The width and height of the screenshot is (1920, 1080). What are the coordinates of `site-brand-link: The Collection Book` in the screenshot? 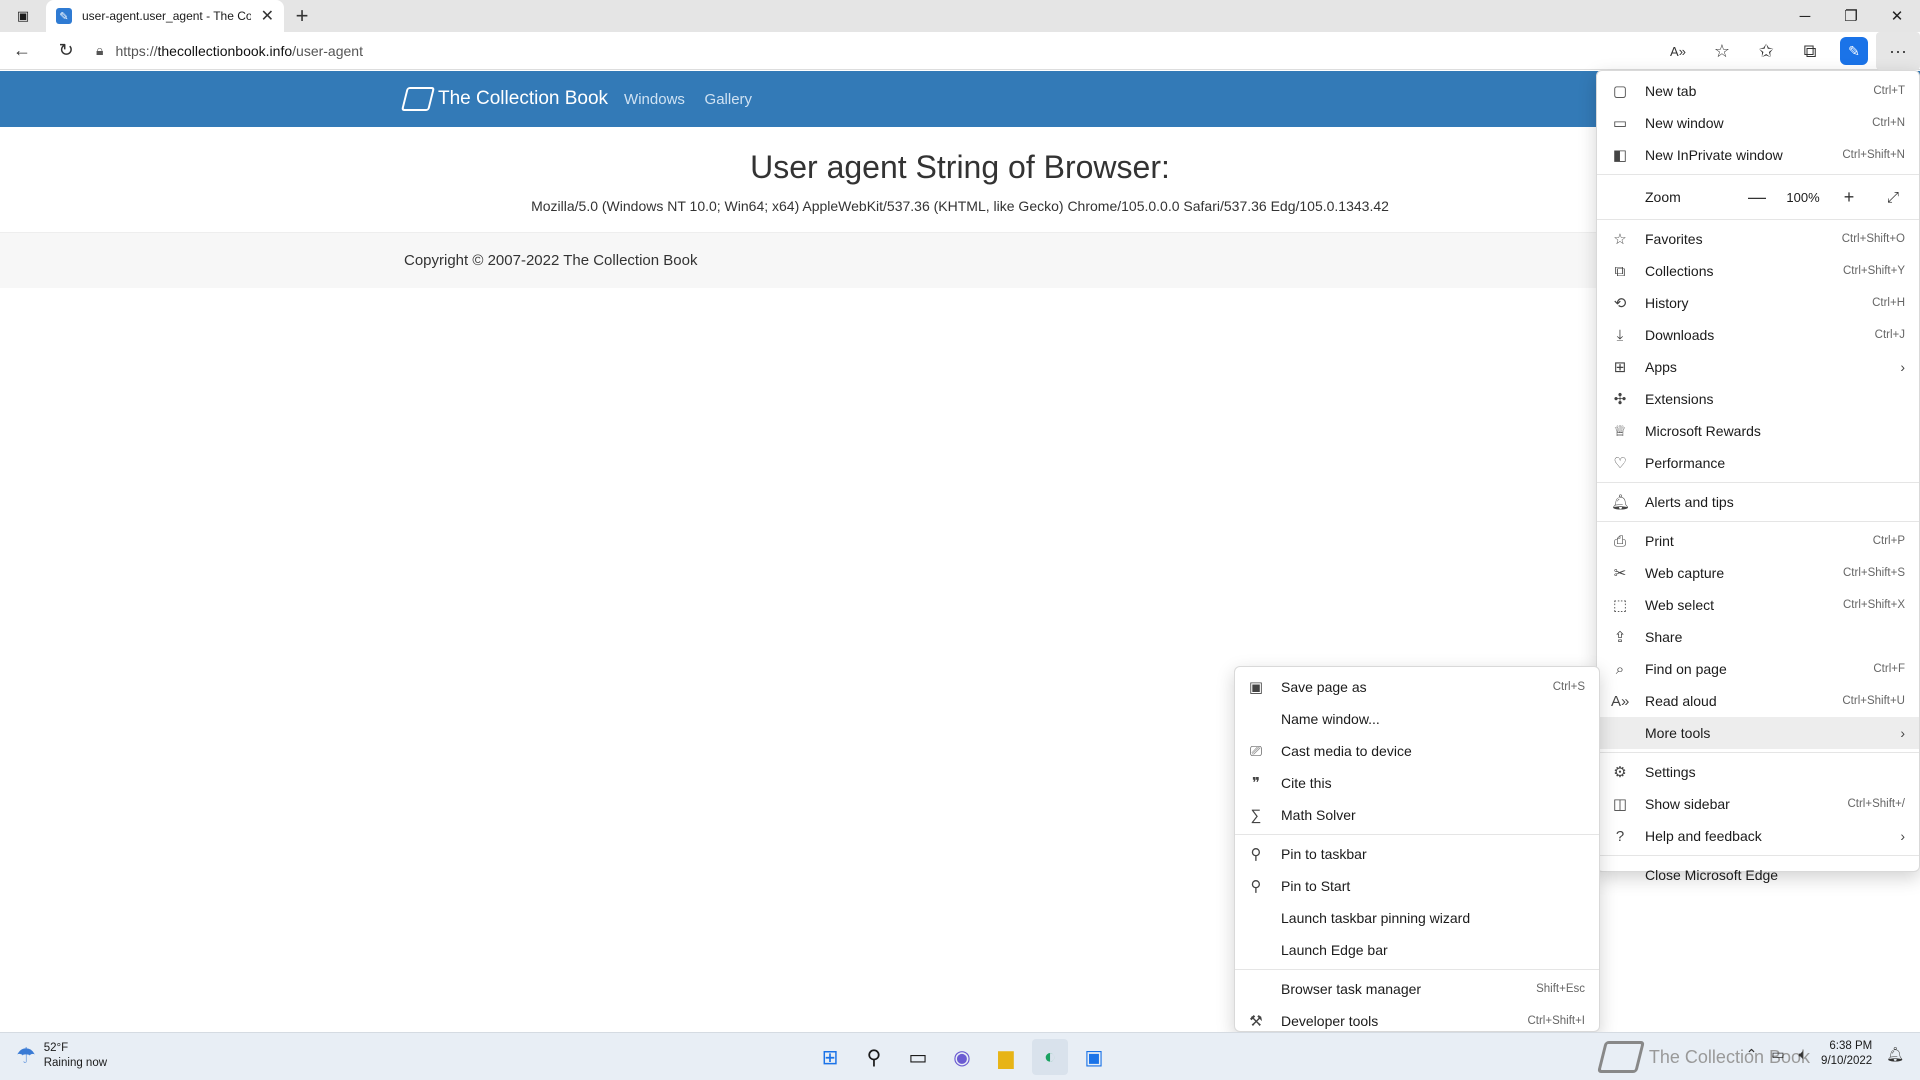 It's located at (504, 99).